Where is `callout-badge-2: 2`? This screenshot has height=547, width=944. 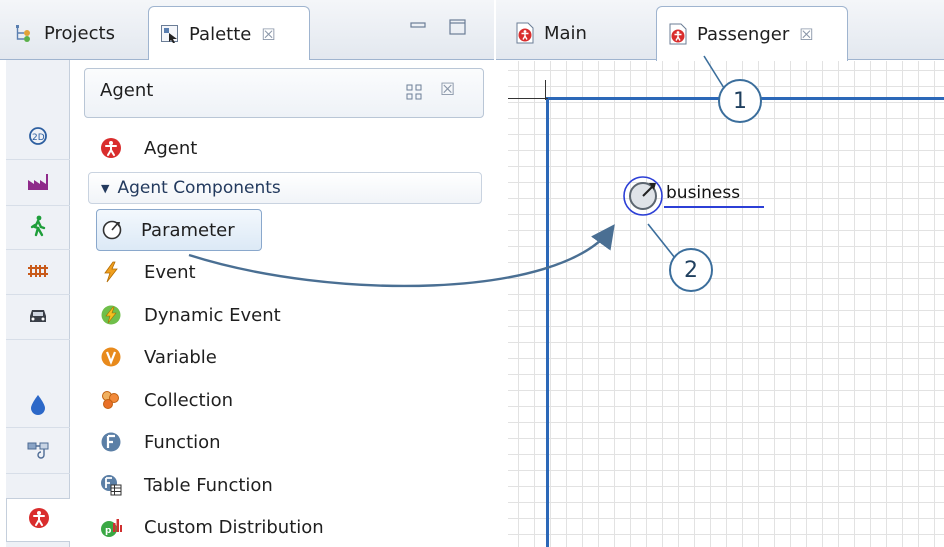 callout-badge-2: 2 is located at coordinates (691, 270).